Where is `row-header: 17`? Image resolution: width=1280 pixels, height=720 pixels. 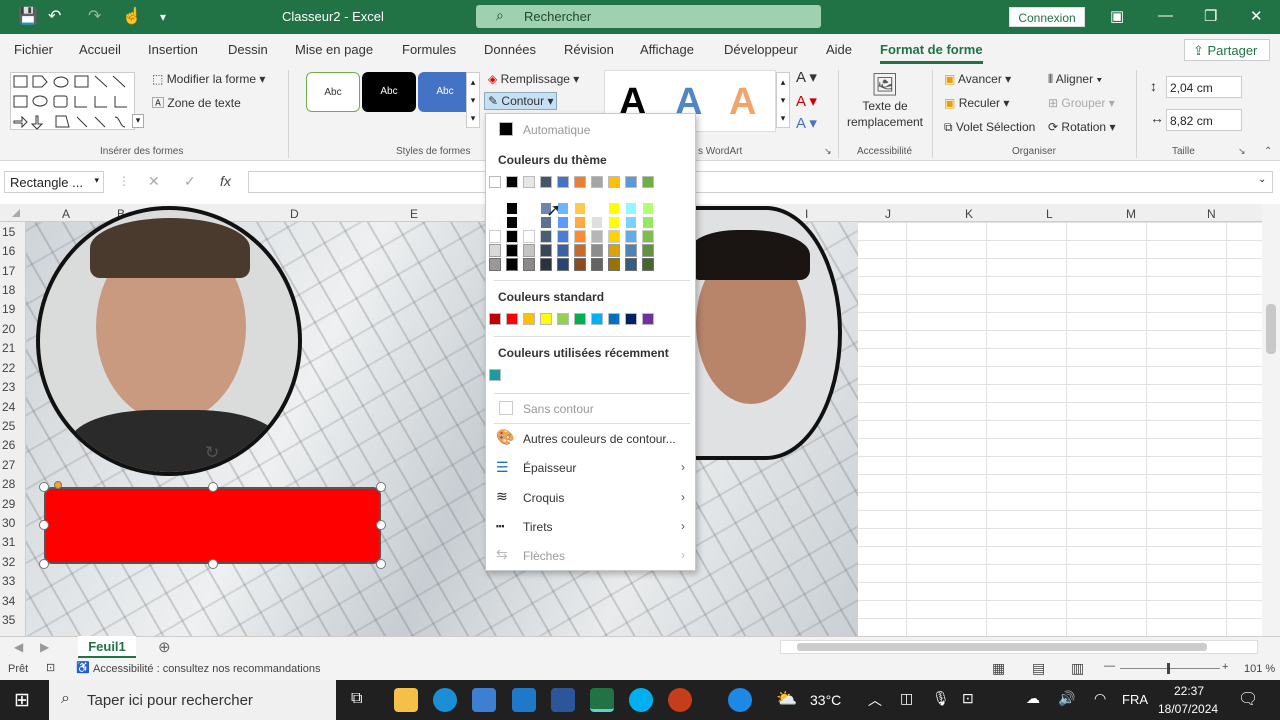
row-header: 17 is located at coordinates (8, 271).